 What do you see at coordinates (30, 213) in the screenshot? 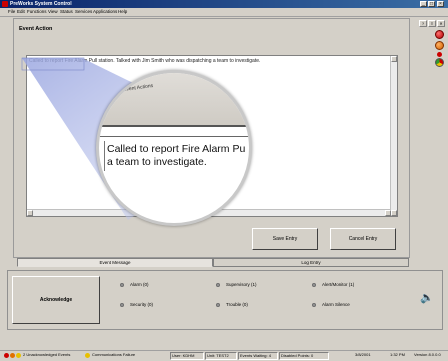
I see `scroll-left-arrow` at bounding box center [30, 213].